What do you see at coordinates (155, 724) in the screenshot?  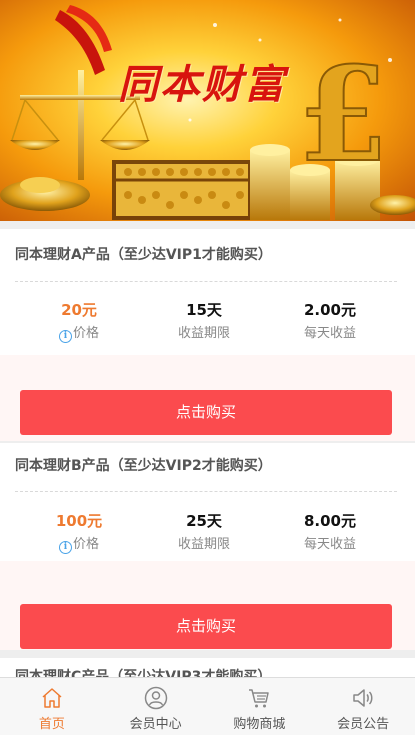 I see `tab-label: 会员中心` at bounding box center [155, 724].